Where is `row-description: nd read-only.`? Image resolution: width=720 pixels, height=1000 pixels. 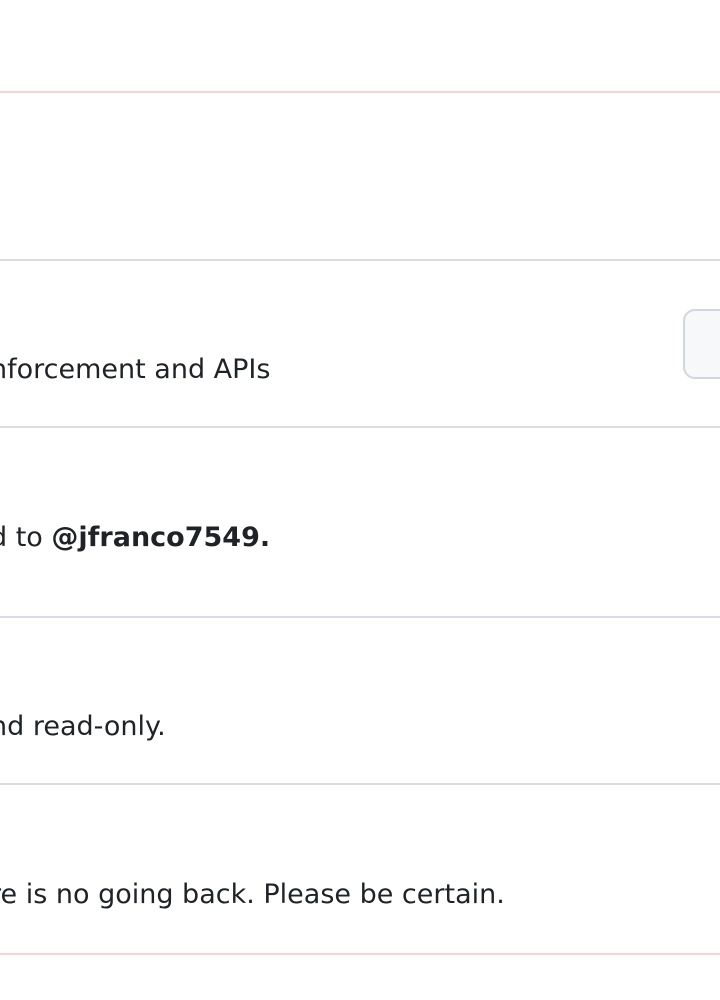
row-description: nd read-only. is located at coordinates (83, 726).